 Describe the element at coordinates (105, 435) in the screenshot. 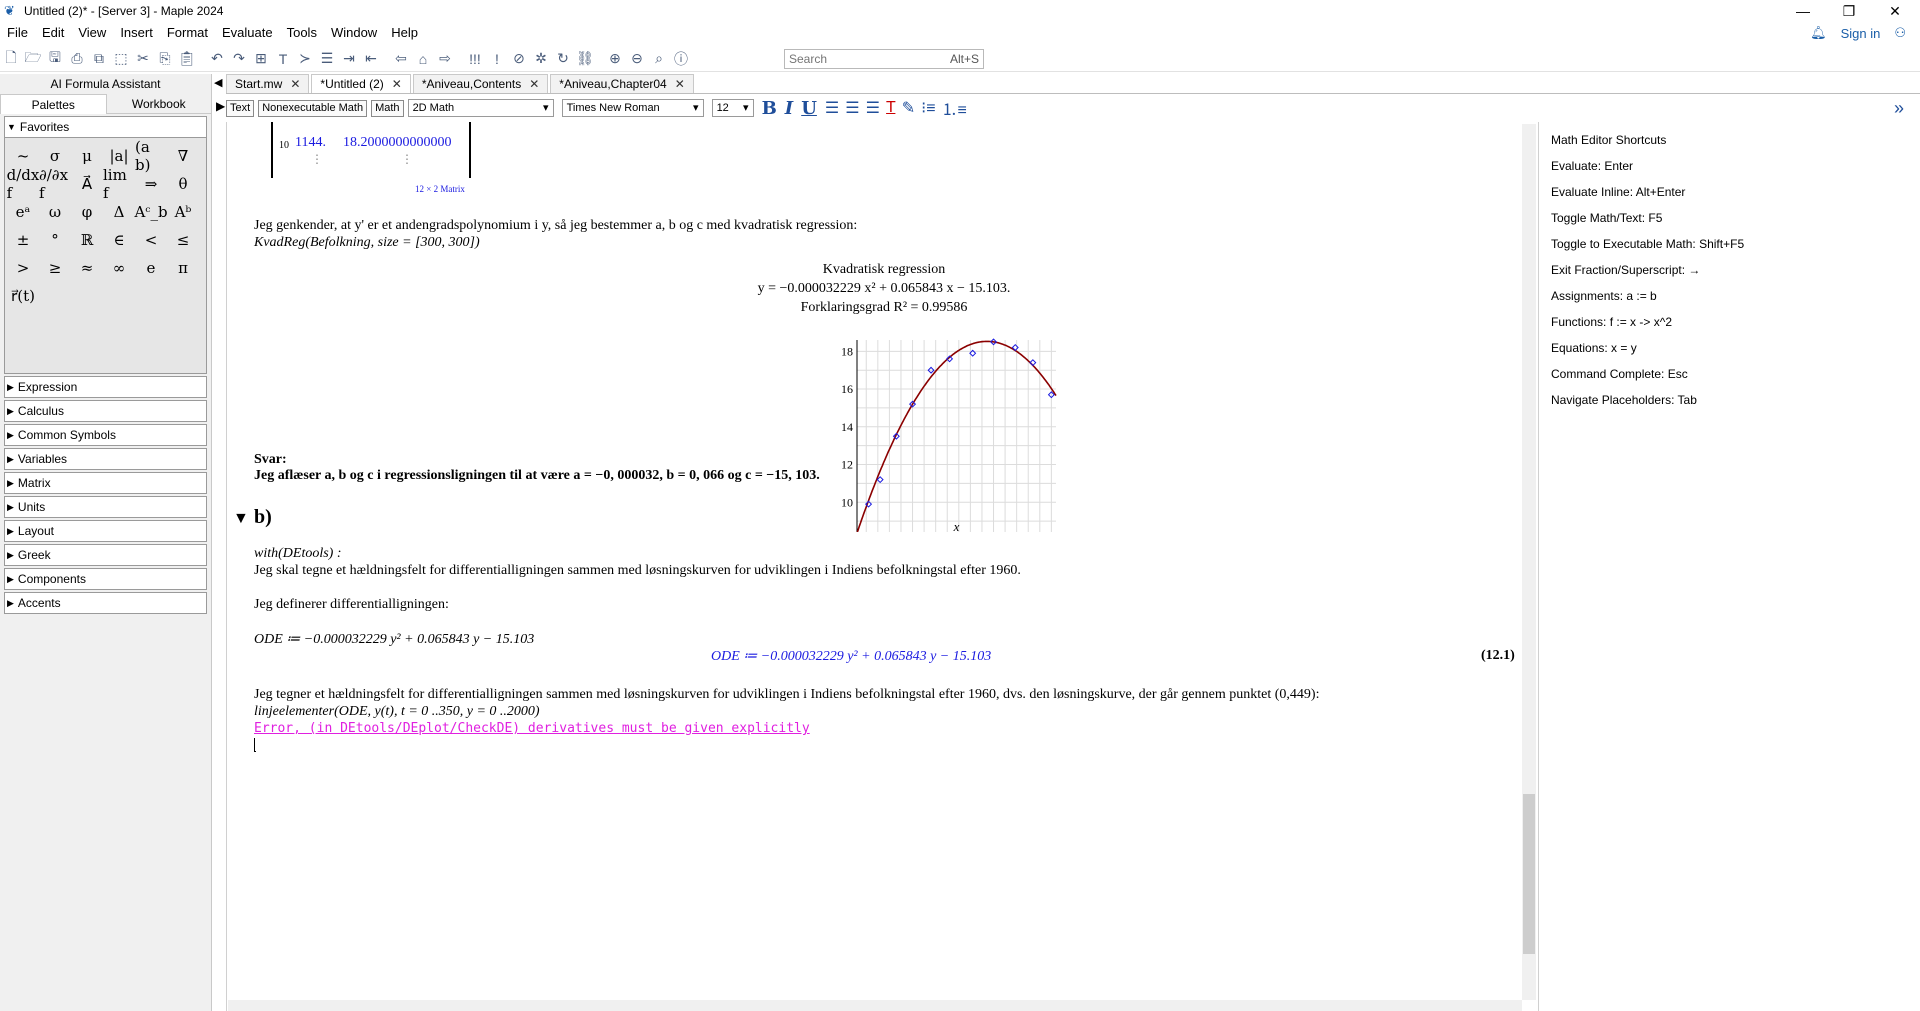

I see `palette-common-symbols: ▶ Common Symbols` at that location.